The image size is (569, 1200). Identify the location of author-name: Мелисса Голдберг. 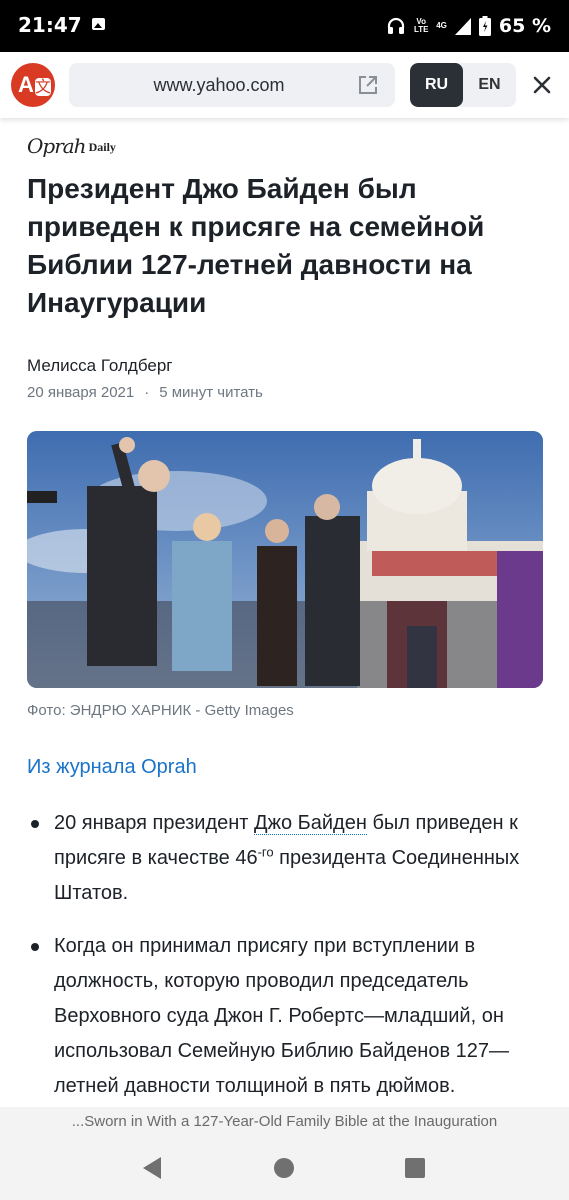
(99, 366).